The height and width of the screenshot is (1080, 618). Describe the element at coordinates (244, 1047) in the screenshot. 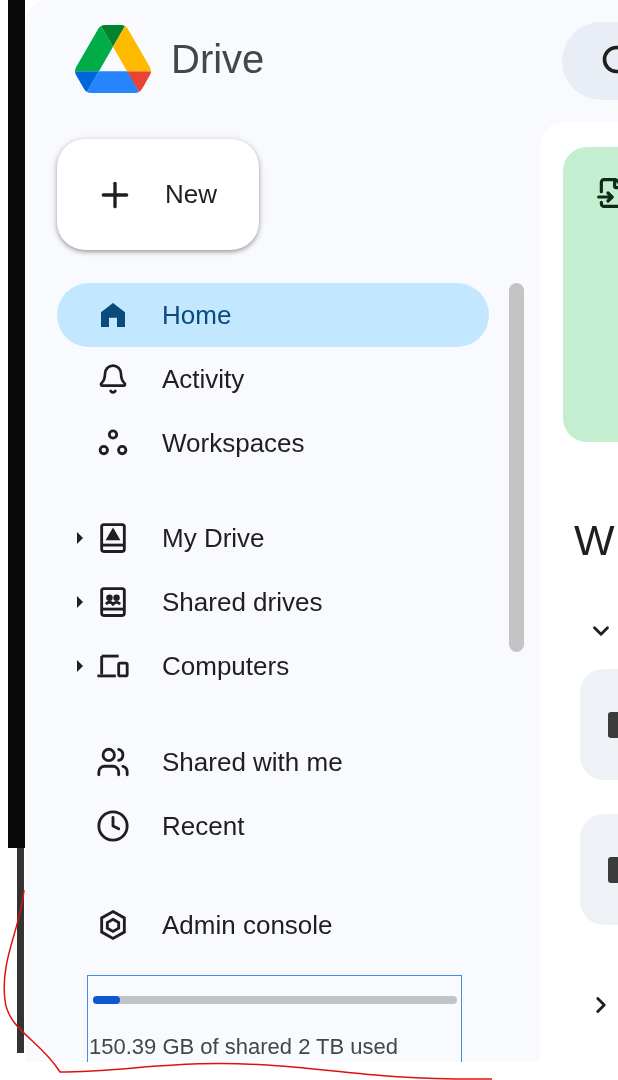

I see `storage-text: 150.39 GB of shared 2 TB used` at that location.